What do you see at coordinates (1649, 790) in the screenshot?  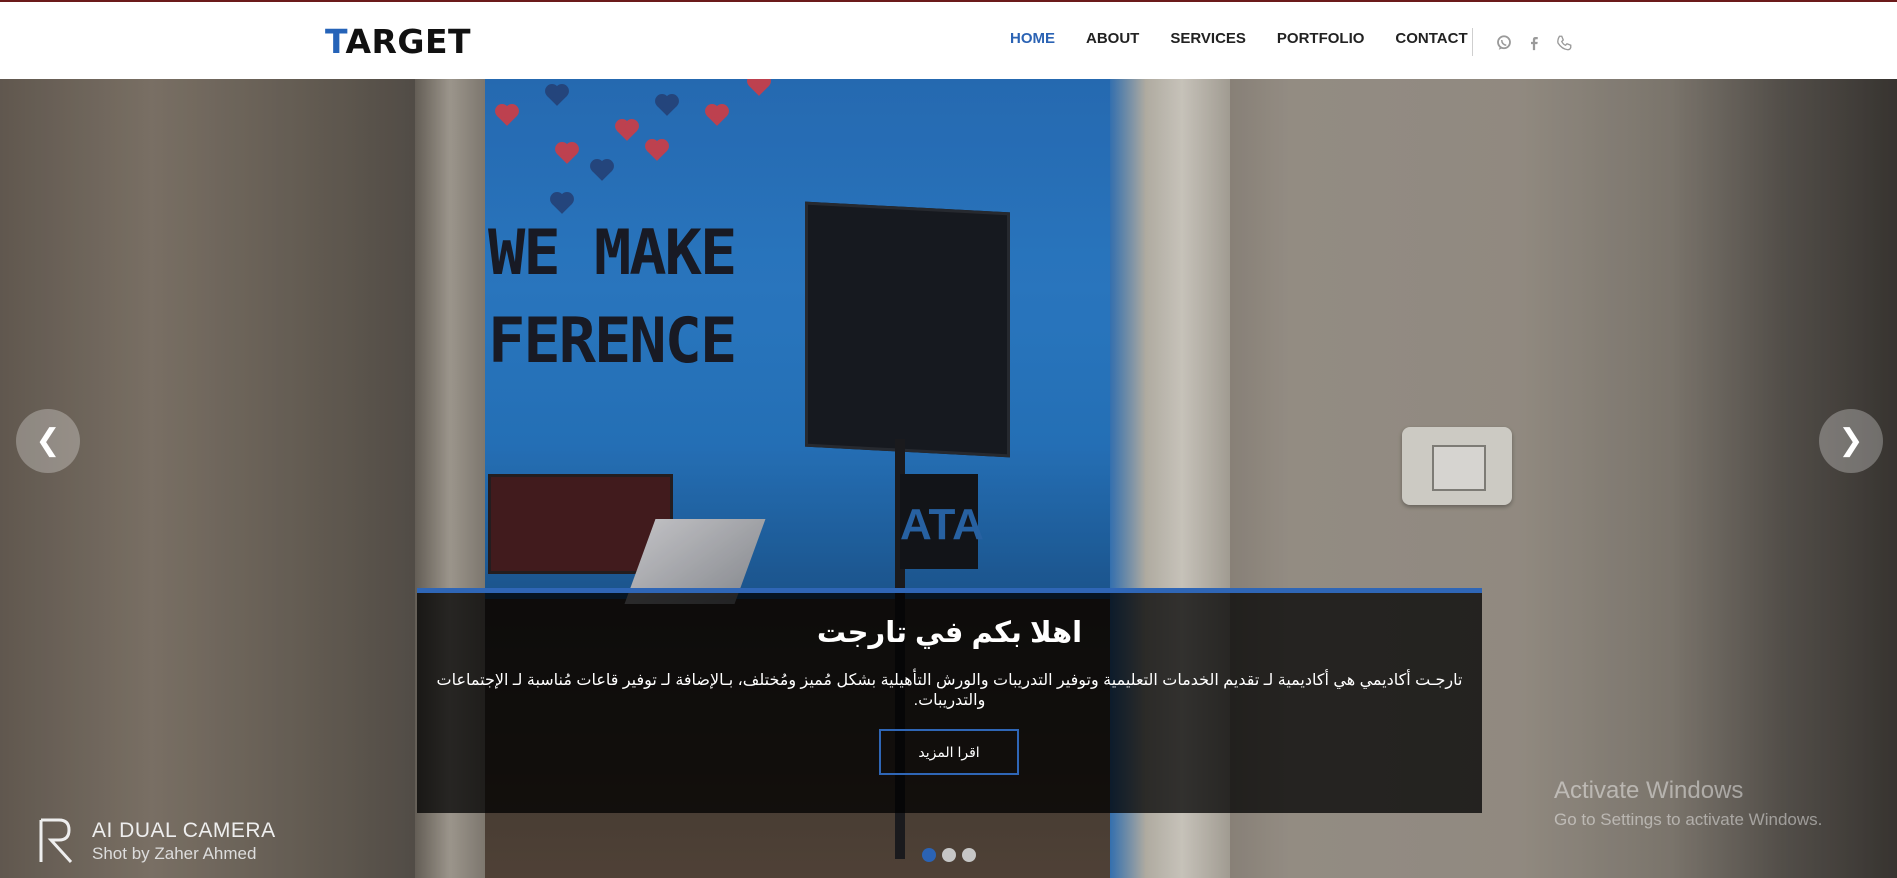 I see `windows-activation-title: Activate Windows` at bounding box center [1649, 790].